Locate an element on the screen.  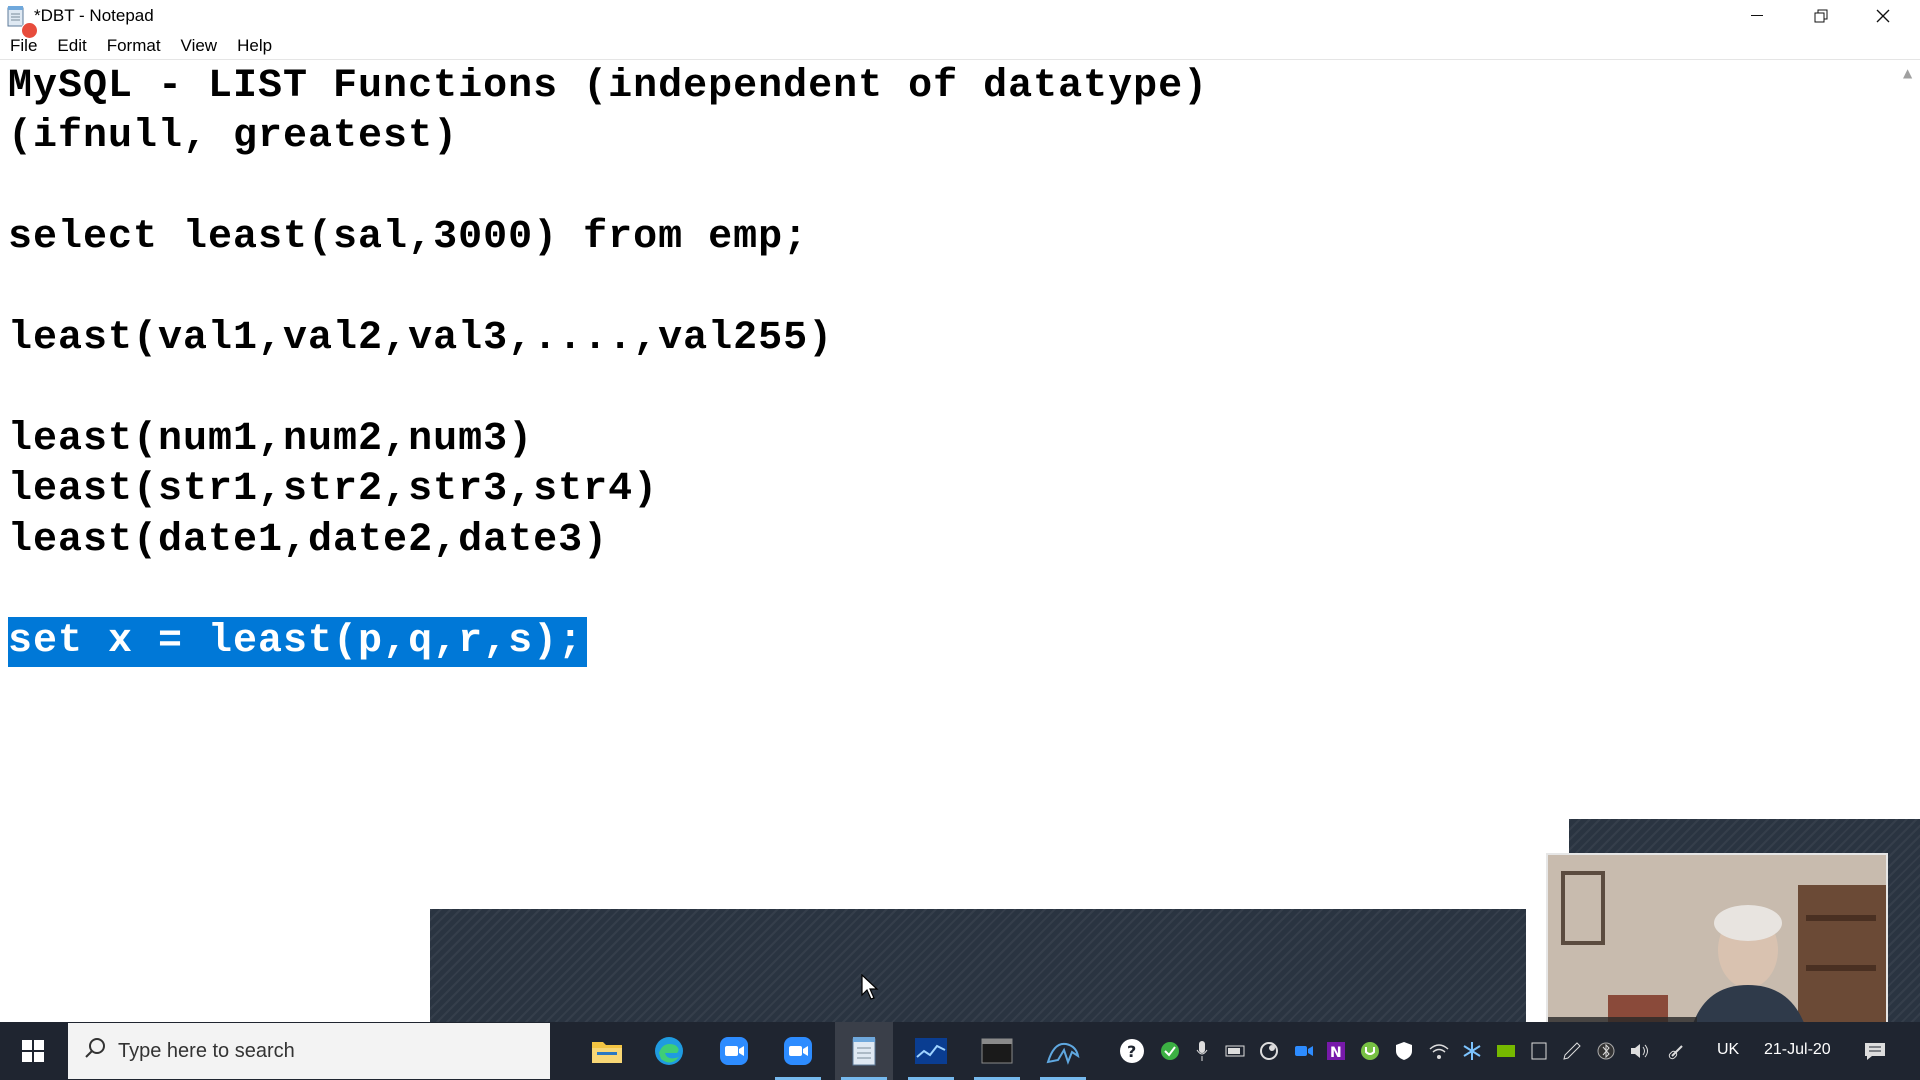
restore-button is located at coordinates (1821, 15).